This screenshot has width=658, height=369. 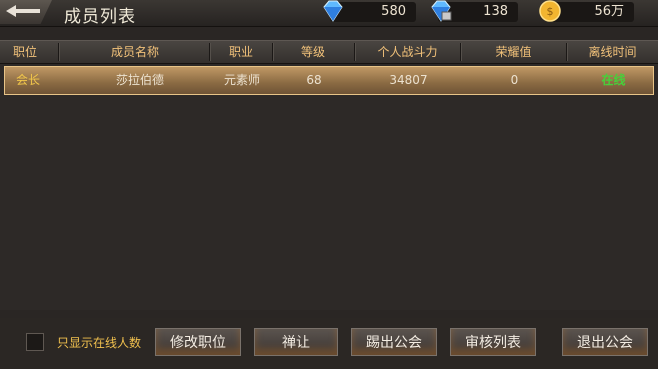 What do you see at coordinates (313, 52) in the screenshot?
I see `column-header-level: 等级` at bounding box center [313, 52].